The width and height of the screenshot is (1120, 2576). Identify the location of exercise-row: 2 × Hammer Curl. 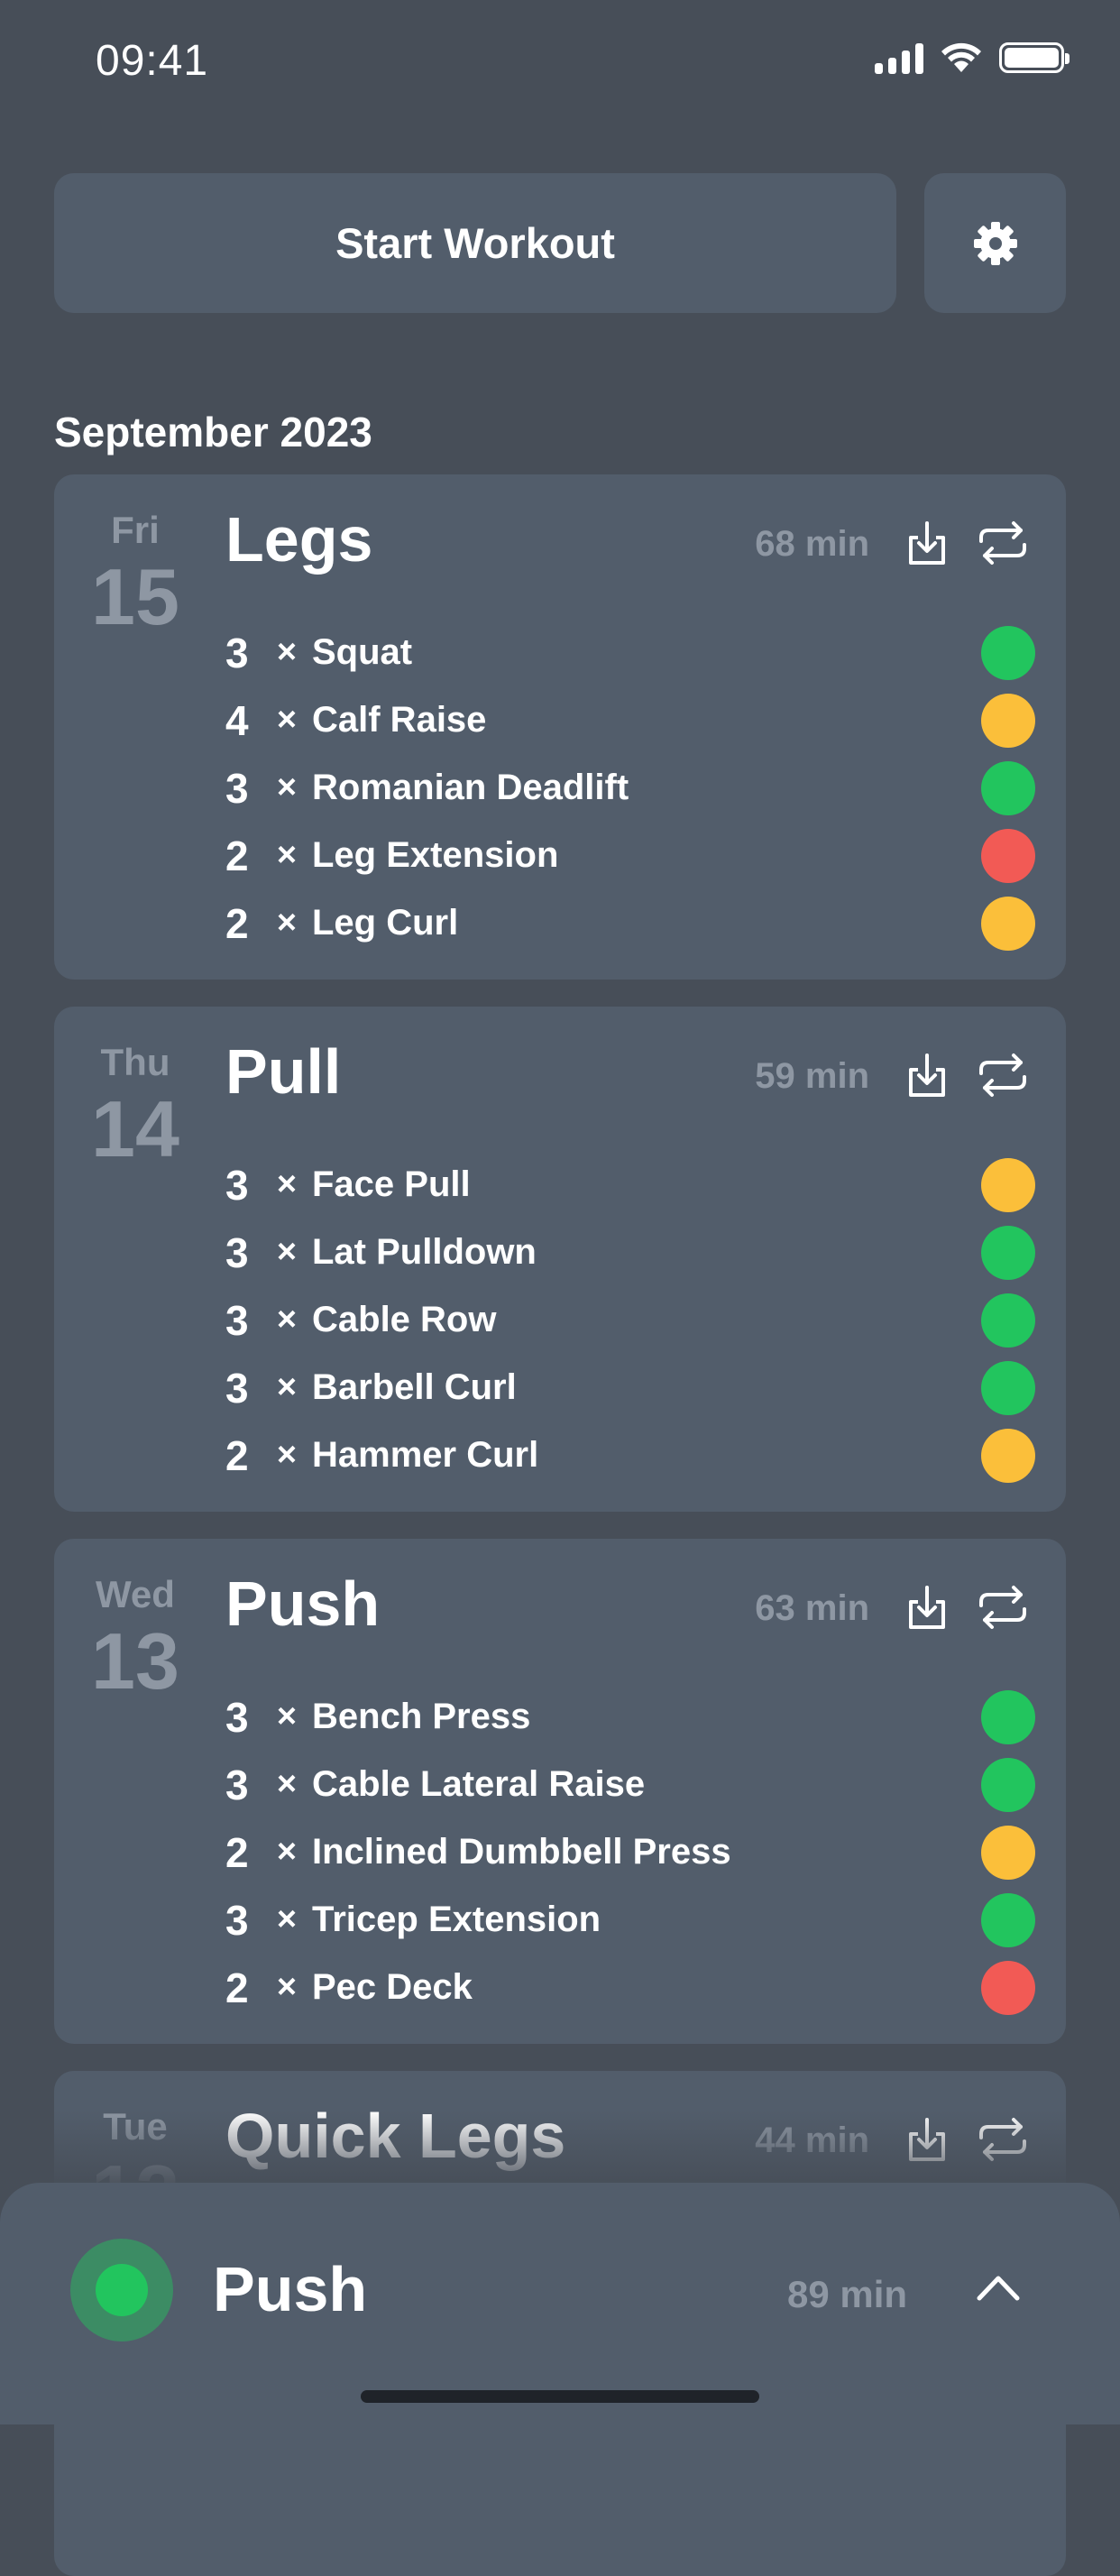
(630, 1455).